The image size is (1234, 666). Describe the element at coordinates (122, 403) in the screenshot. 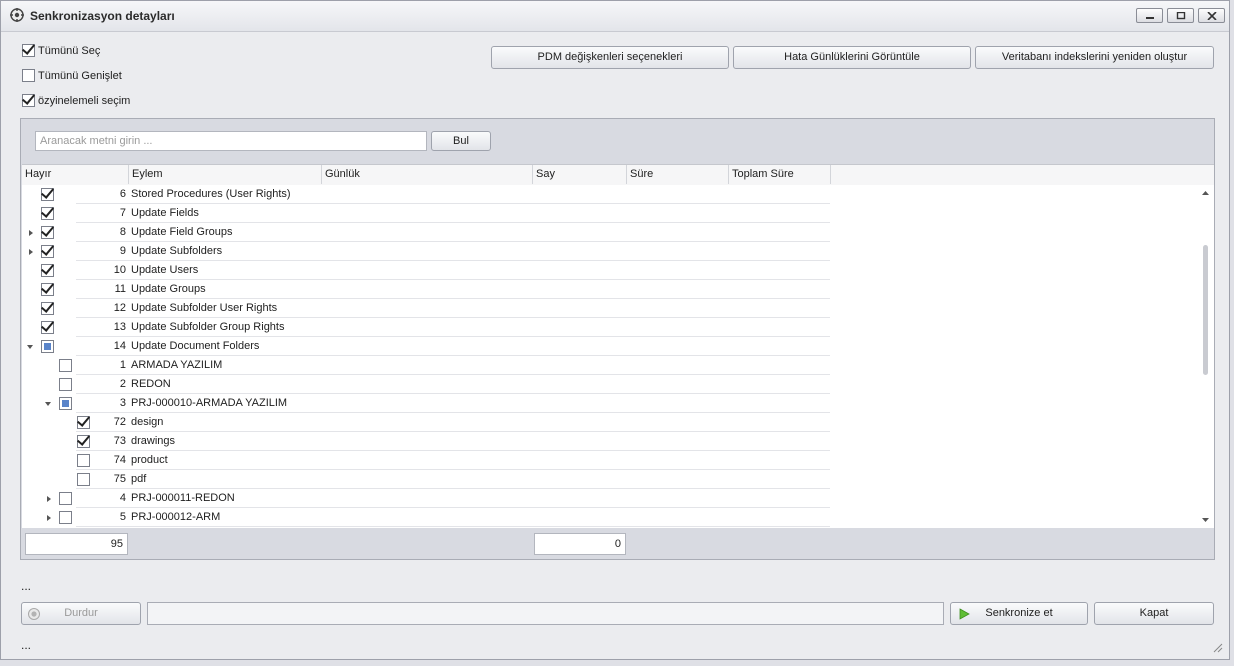

I see `row-number: 3` at that location.